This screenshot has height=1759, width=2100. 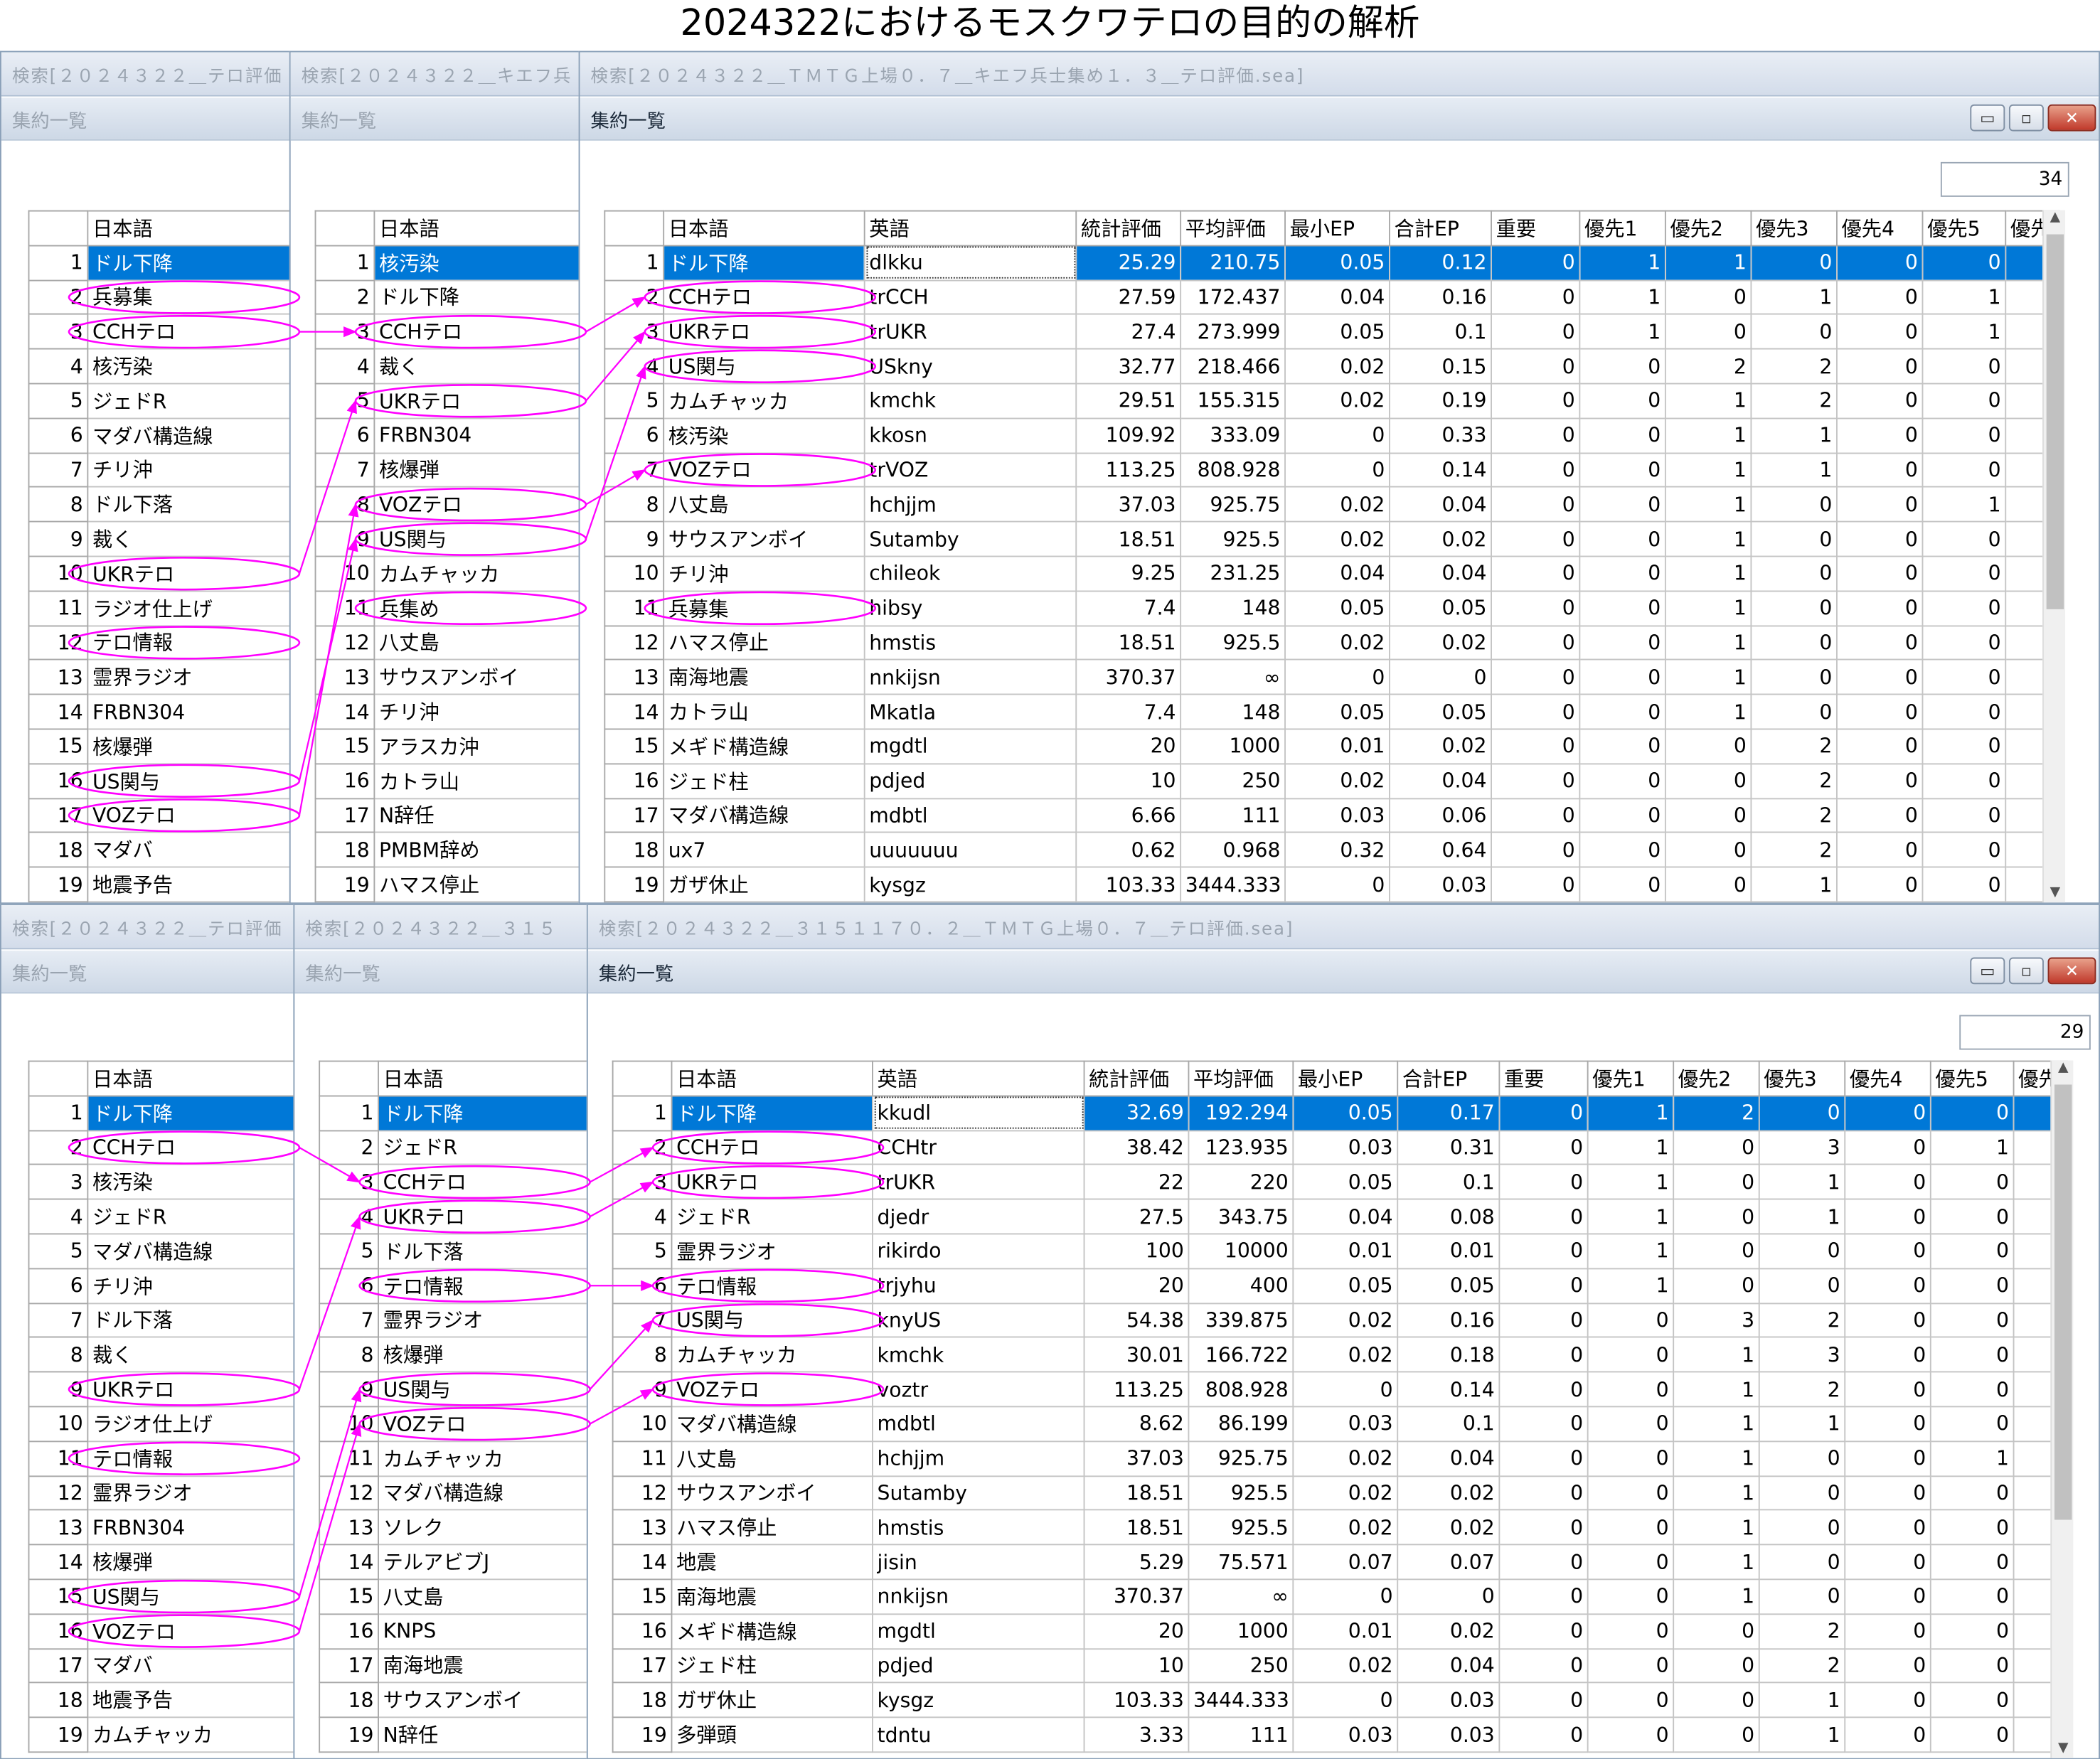 What do you see at coordinates (161, 1734) in the screenshot?
I see `table-row: 19 カムチャッカ` at bounding box center [161, 1734].